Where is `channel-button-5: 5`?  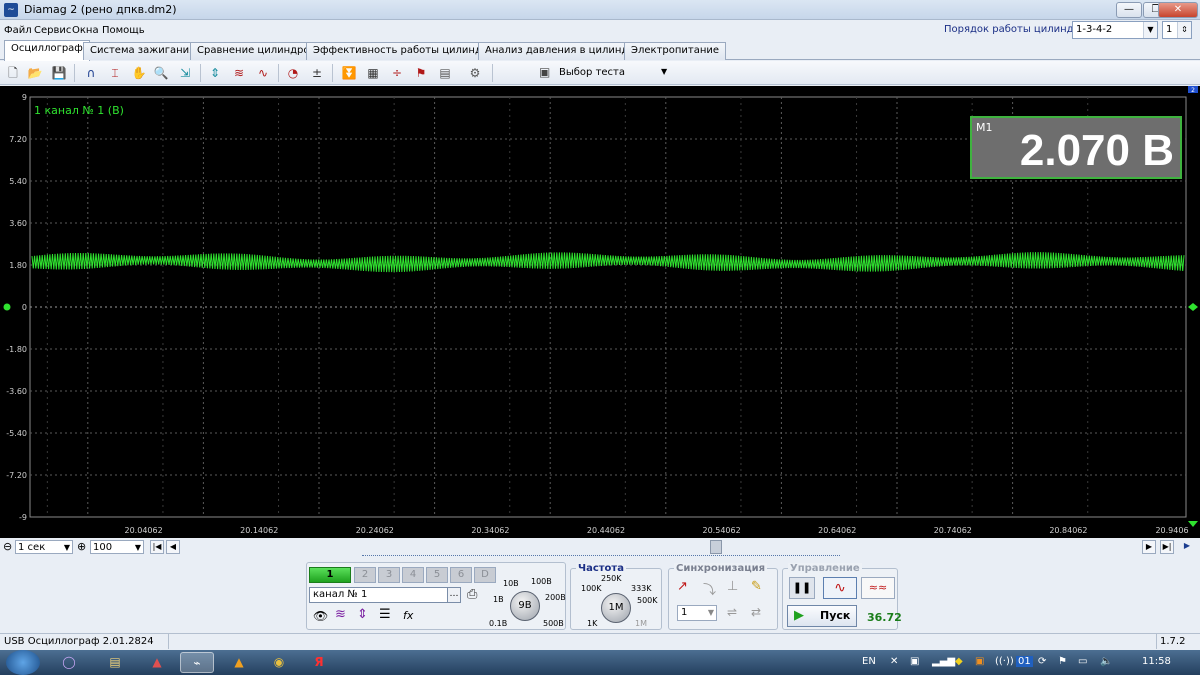 channel-button-5: 5 is located at coordinates (437, 575).